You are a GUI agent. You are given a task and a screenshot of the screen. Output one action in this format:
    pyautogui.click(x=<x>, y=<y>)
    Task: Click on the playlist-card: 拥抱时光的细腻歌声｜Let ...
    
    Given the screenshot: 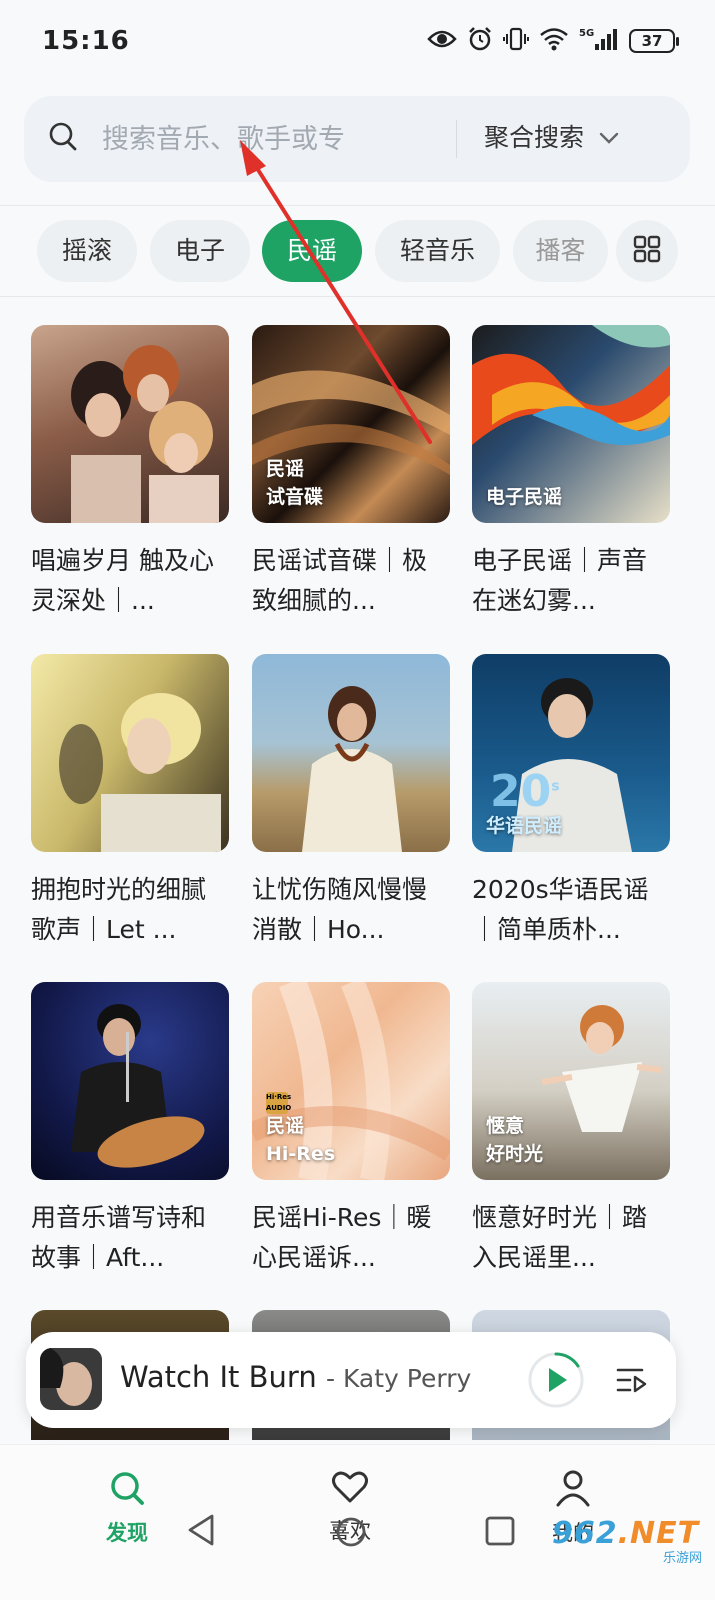 What is the action you would take?
    pyautogui.click(x=130, y=802)
    